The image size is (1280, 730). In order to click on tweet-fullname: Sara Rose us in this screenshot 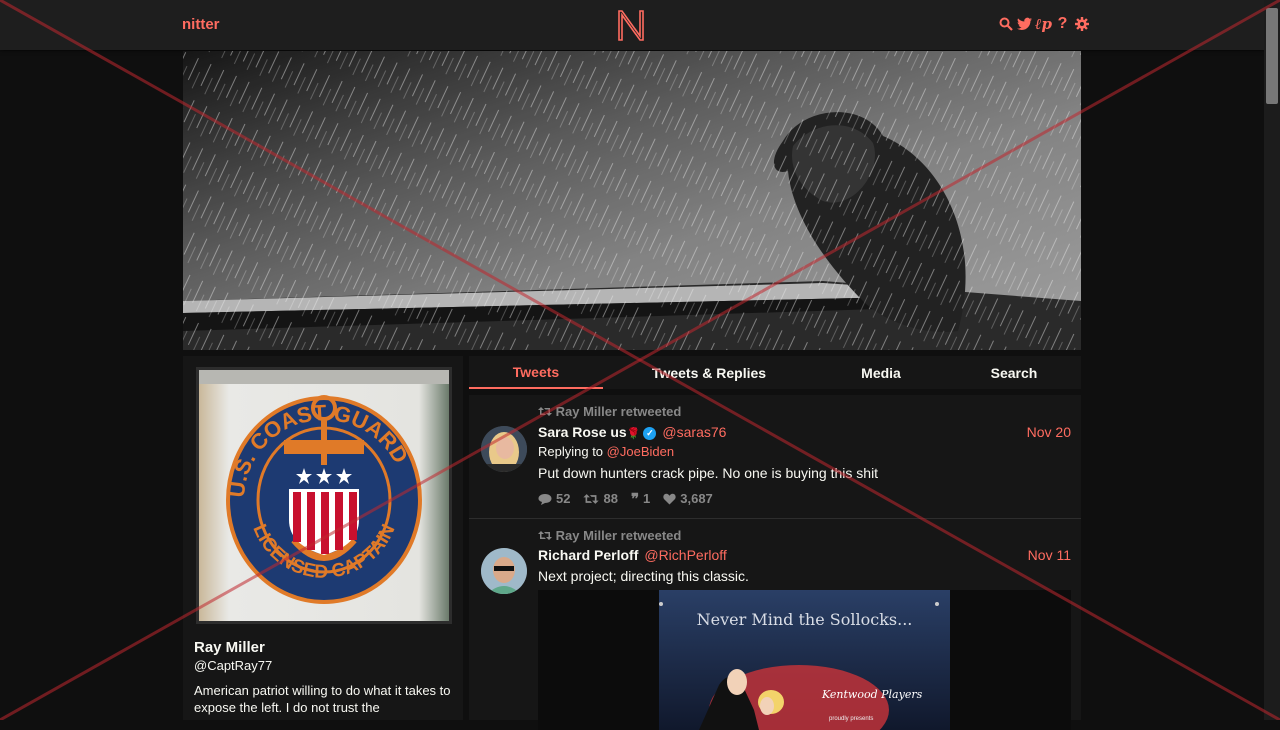, I will do `click(582, 432)`.